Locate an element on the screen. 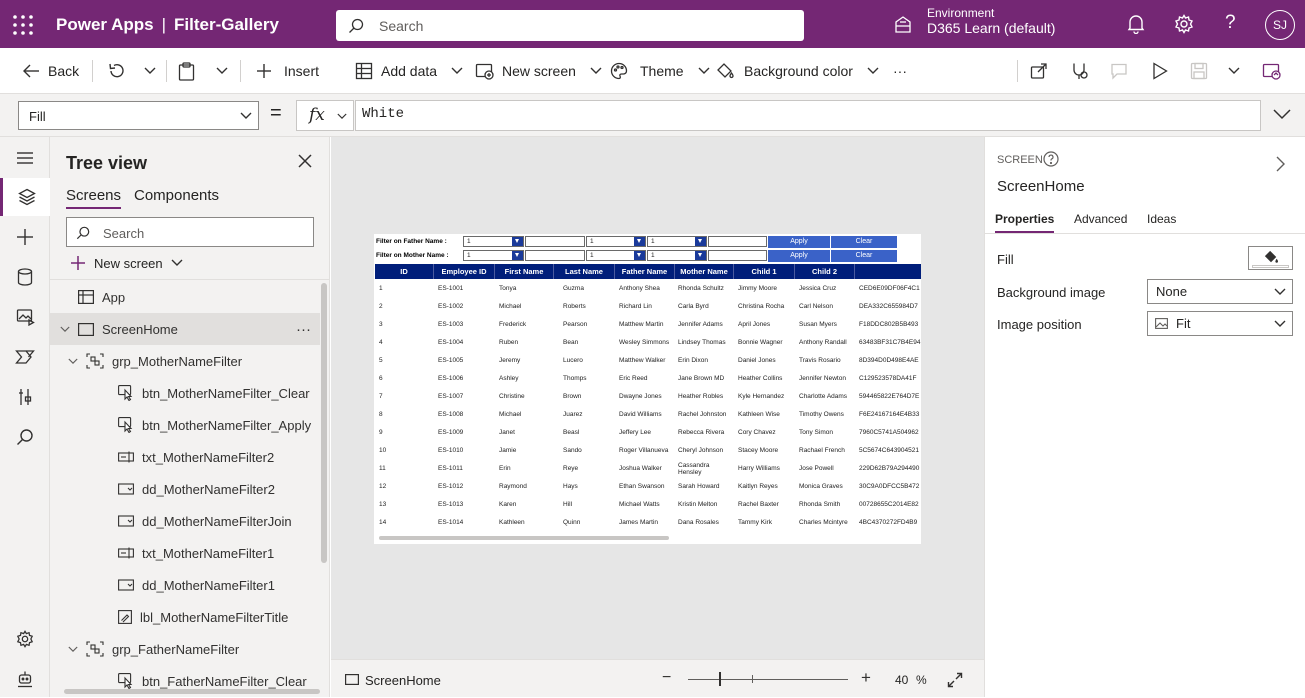  father-apply-button: Apply is located at coordinates (799, 242).